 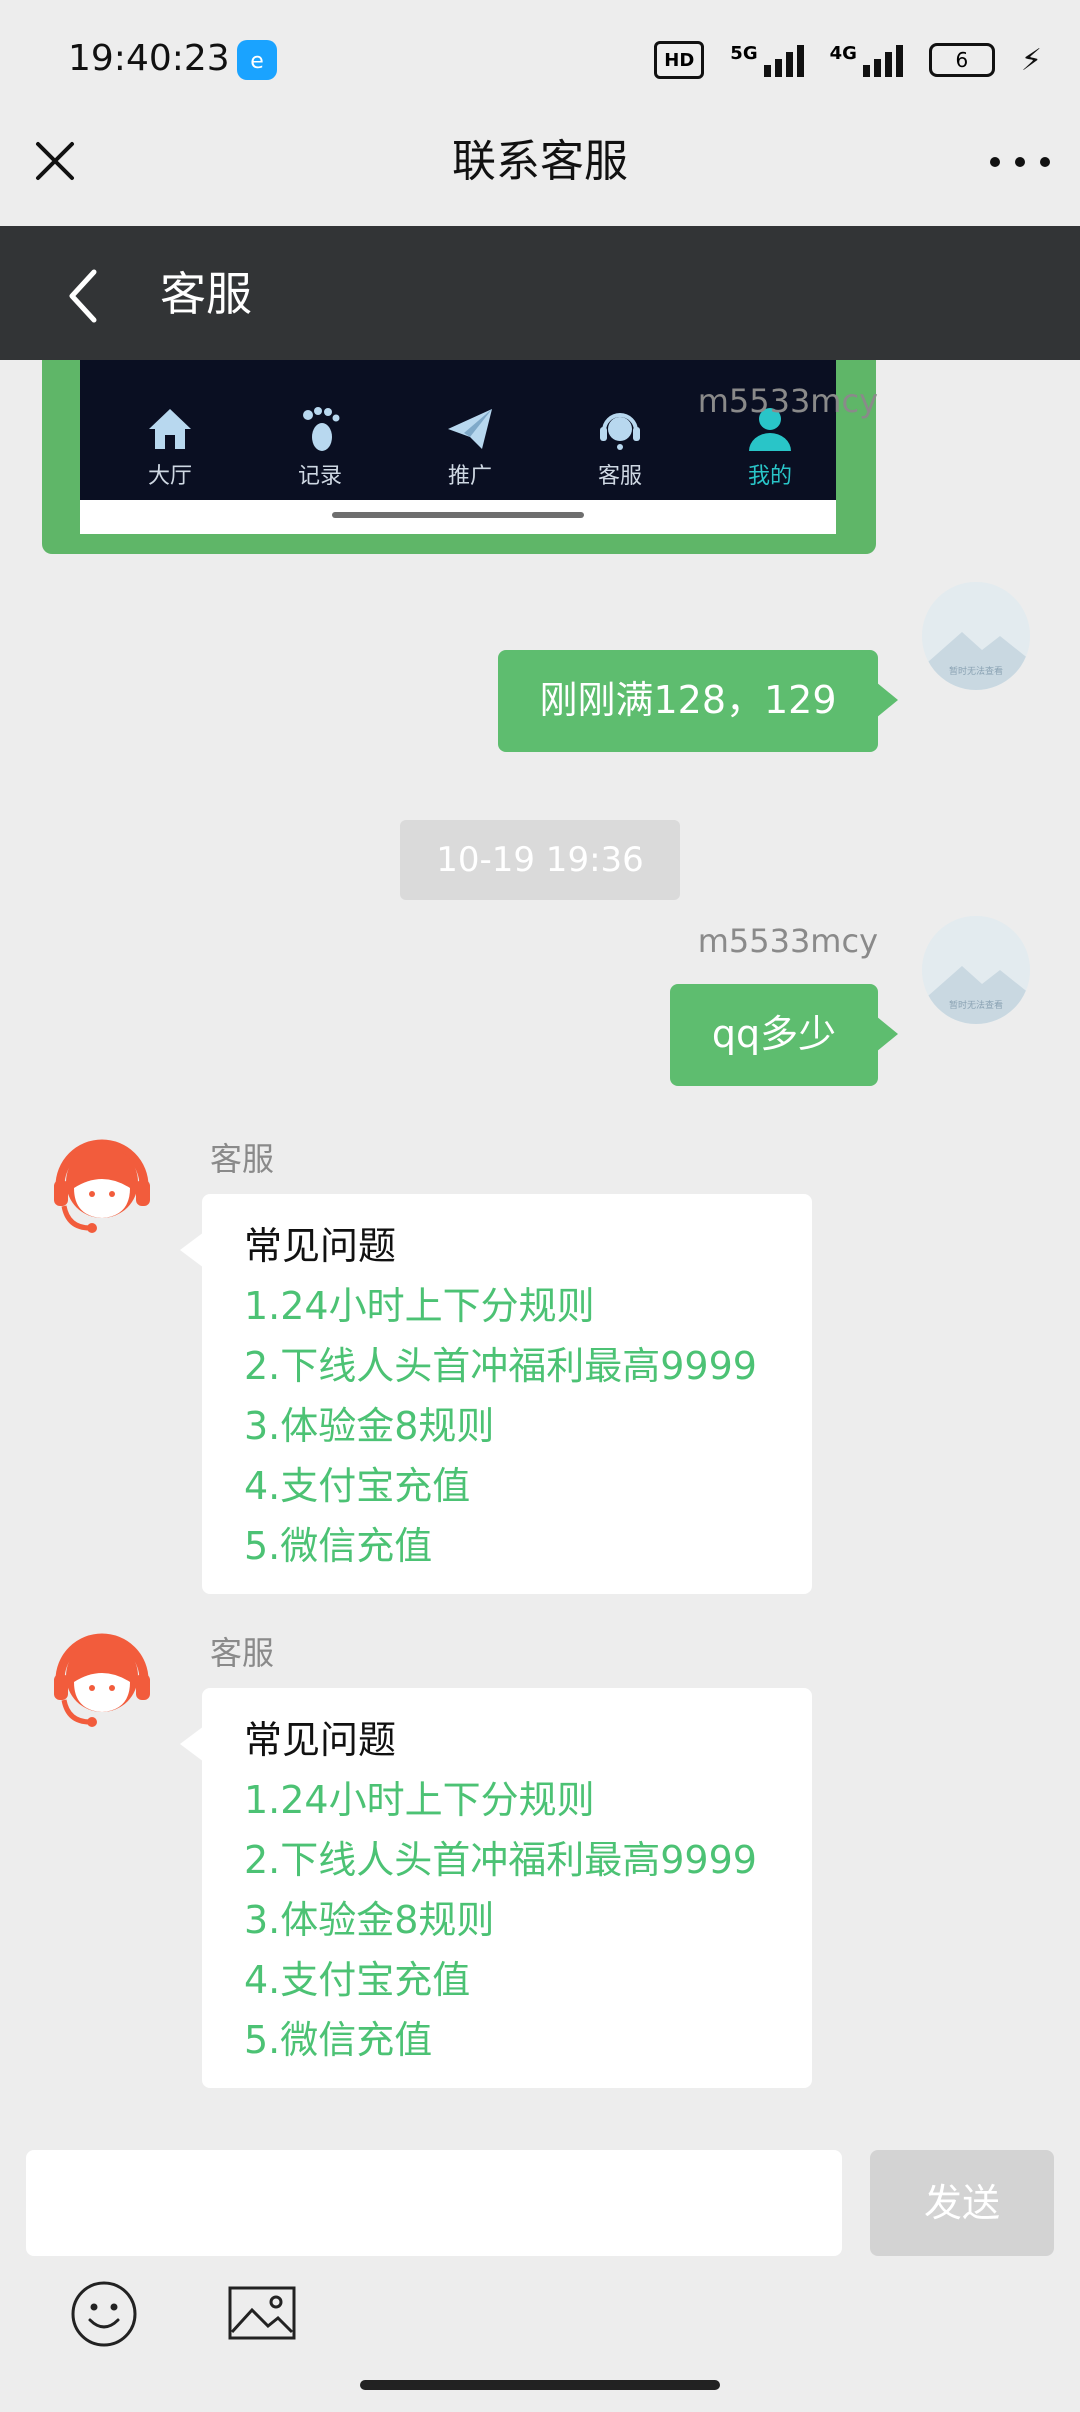 I want to click on nav-item-records: 记录, so click(x=320, y=445).